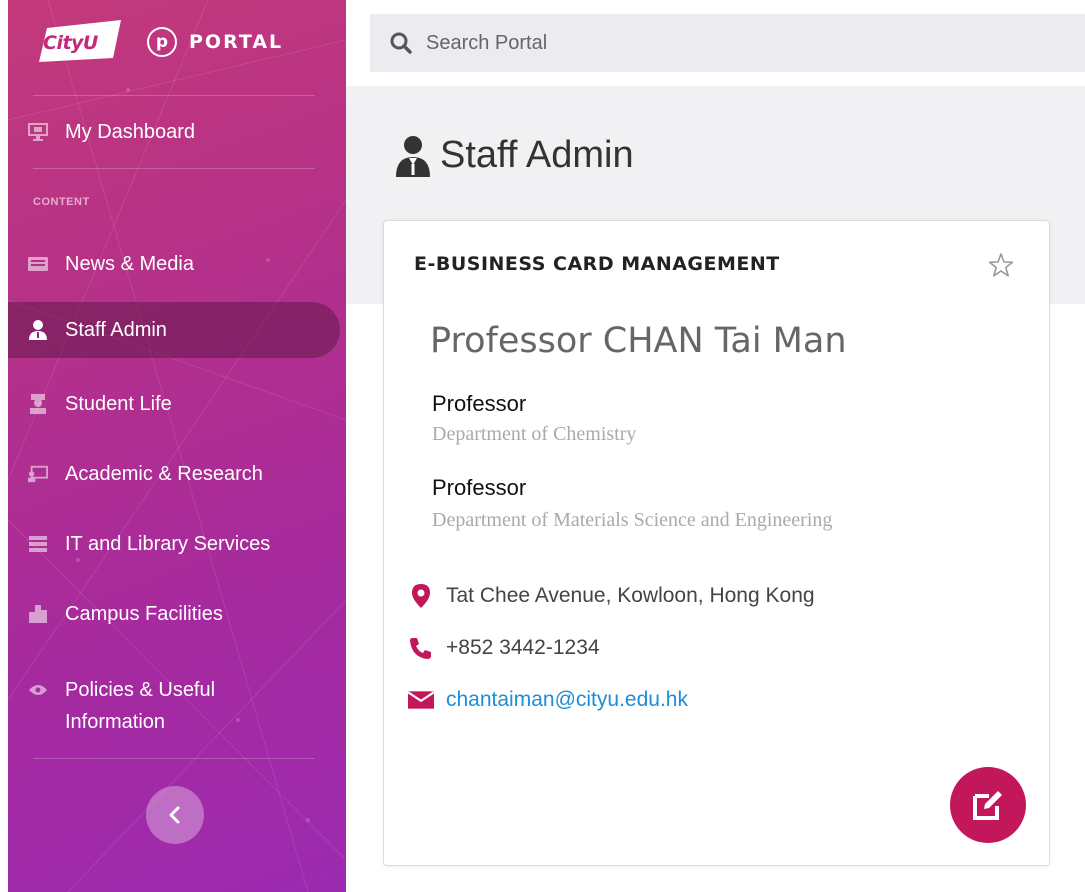 Image resolution: width=1085 pixels, height=892 pixels. Describe the element at coordinates (38, 474) in the screenshot. I see `presentation-icon` at that location.